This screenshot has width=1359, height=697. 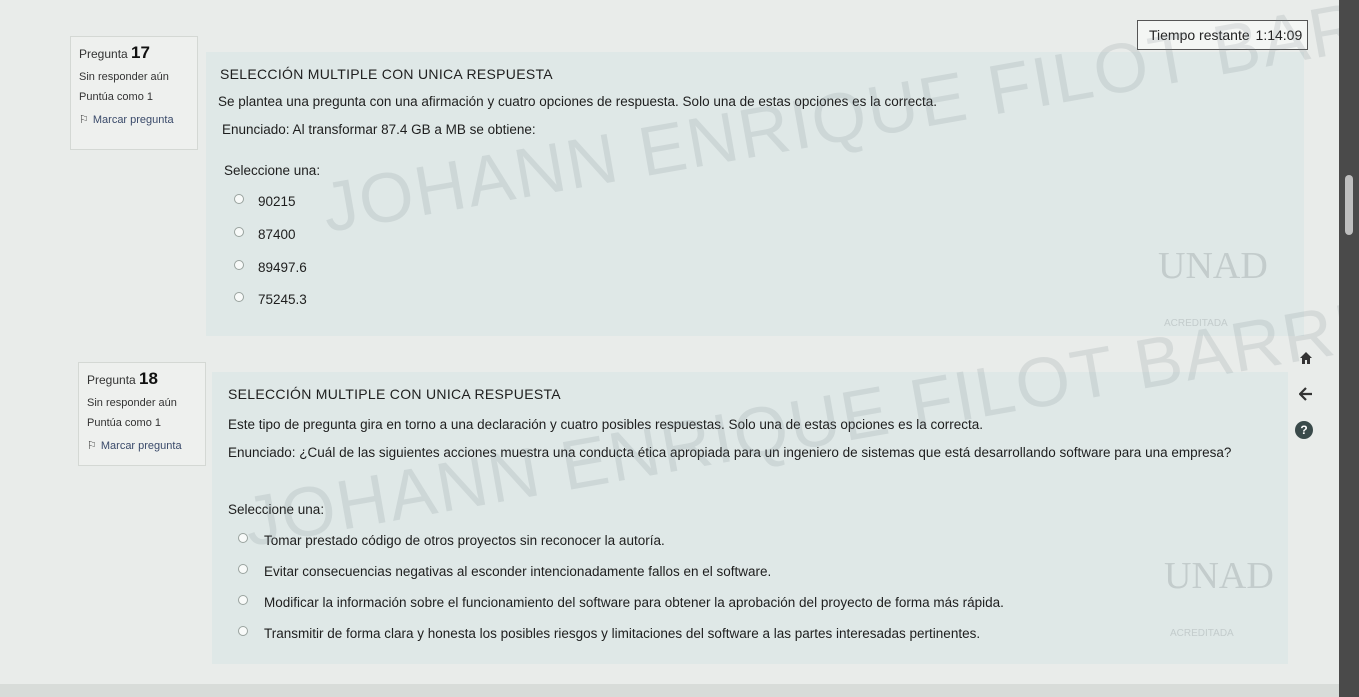 I want to click on home-icon, so click(x=1306, y=358).